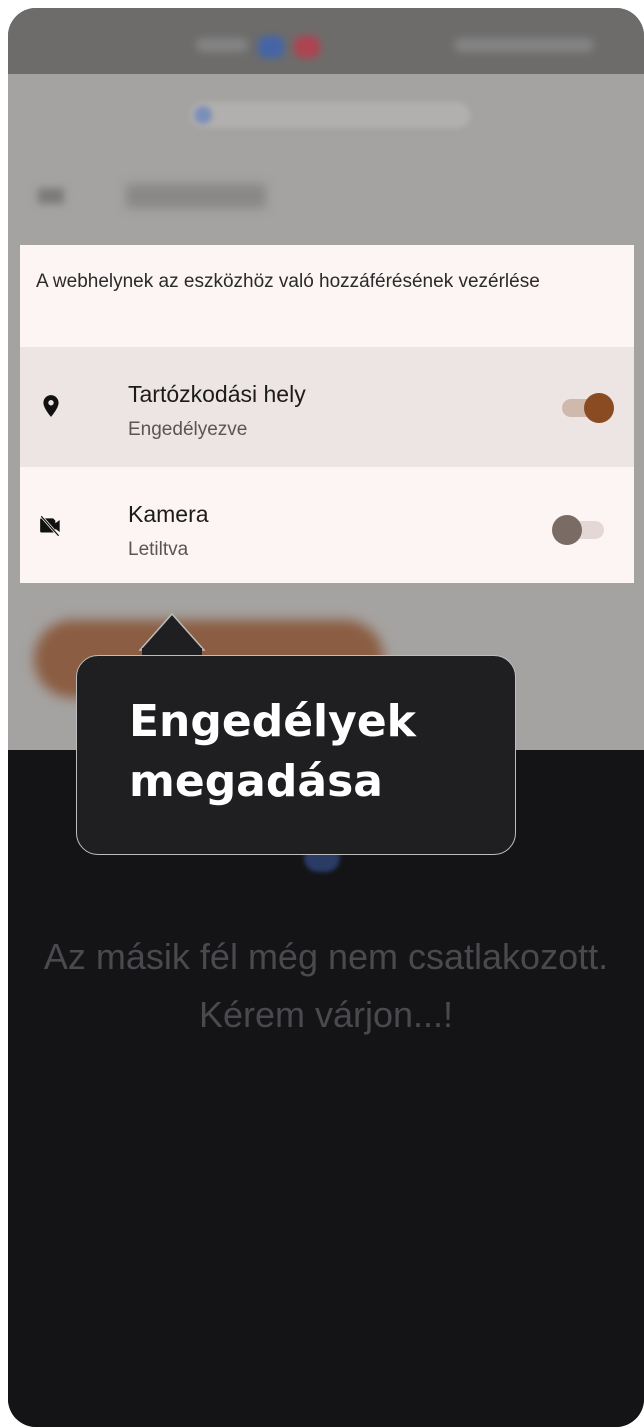 This screenshot has width=644, height=1427. What do you see at coordinates (330, 115) in the screenshot?
I see `url-bar` at bounding box center [330, 115].